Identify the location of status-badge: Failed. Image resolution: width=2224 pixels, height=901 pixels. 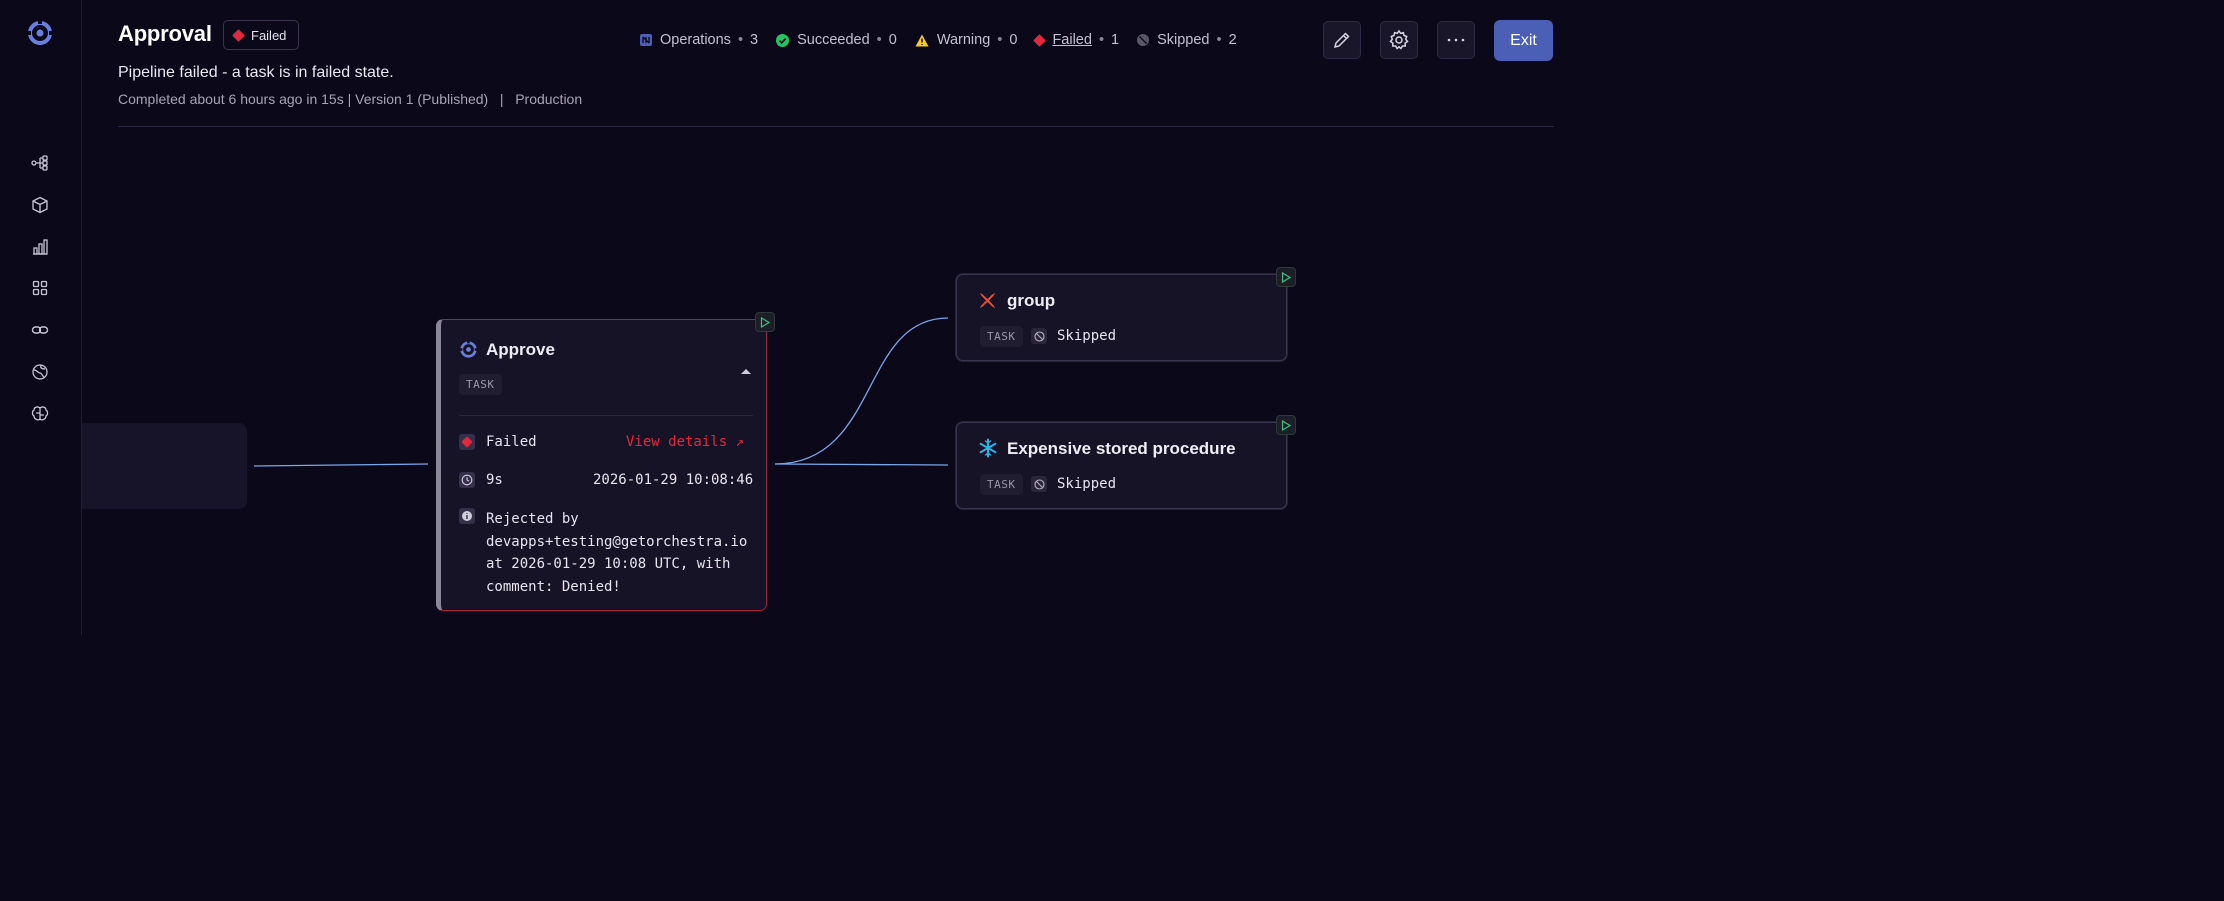
(261, 35).